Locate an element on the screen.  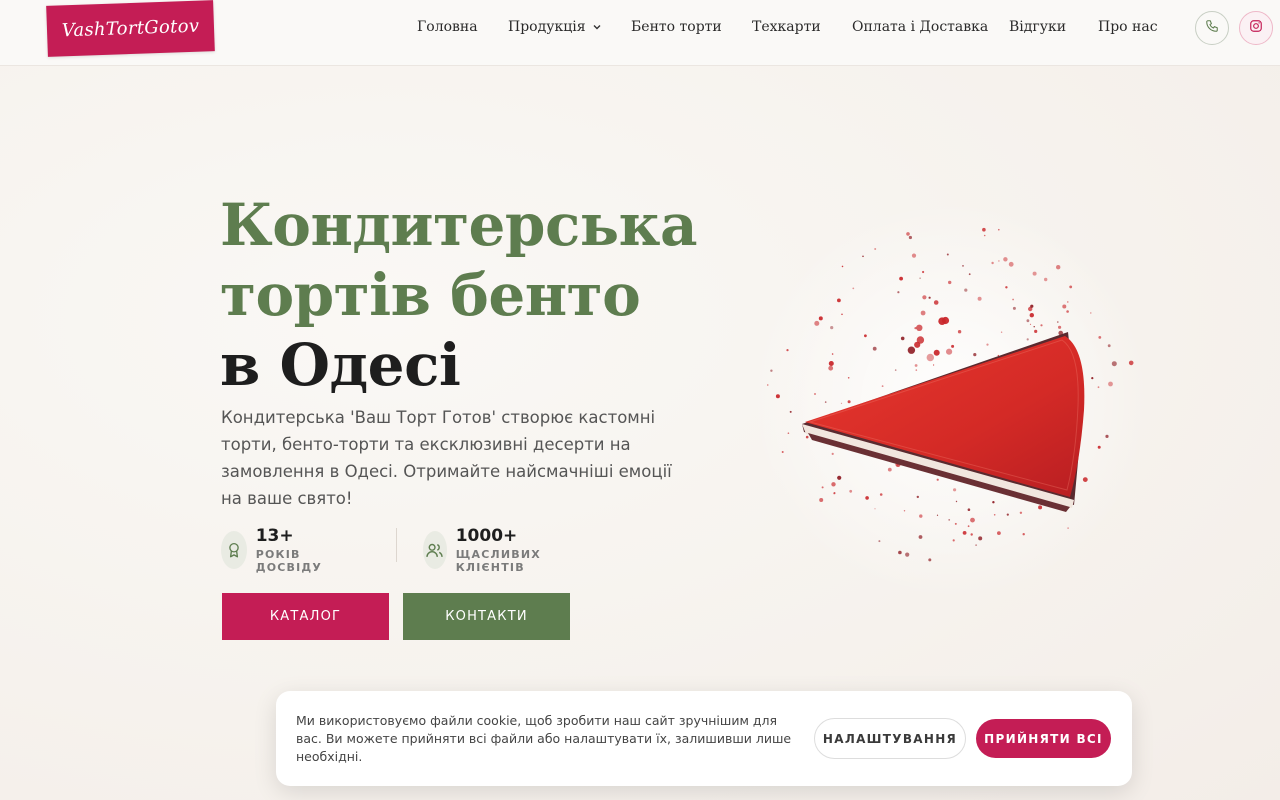
logo: VashTortGotov is located at coordinates (130, 28).